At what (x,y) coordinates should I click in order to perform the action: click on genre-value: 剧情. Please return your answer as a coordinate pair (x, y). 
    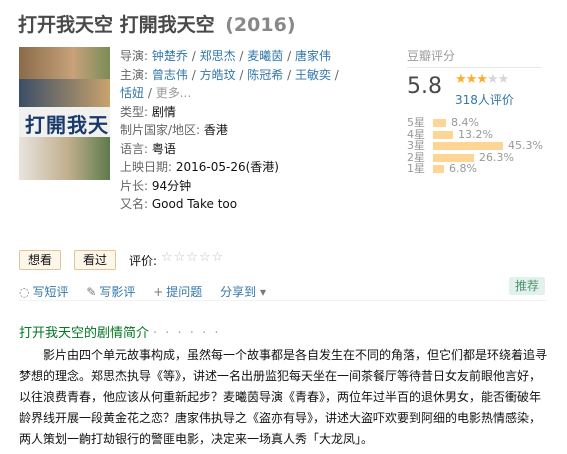
    Looking at the image, I should click on (163, 111).